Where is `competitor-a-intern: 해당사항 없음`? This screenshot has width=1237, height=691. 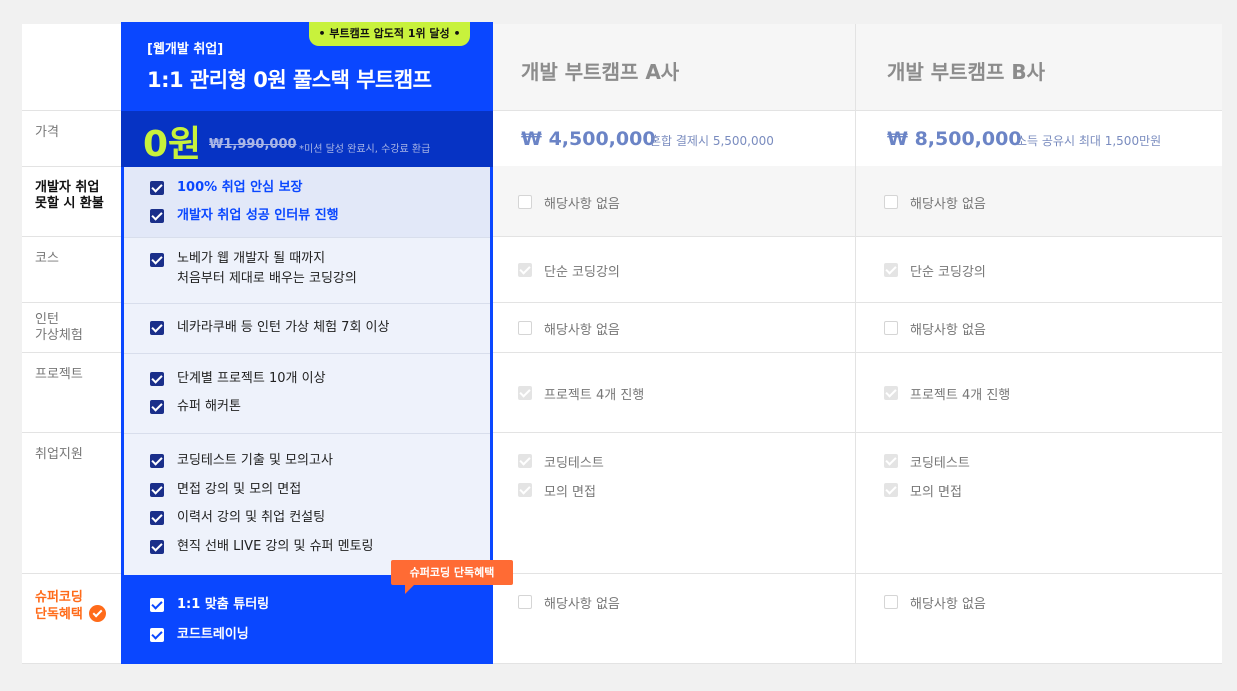 competitor-a-intern: 해당사항 없음 is located at coordinates (582, 330).